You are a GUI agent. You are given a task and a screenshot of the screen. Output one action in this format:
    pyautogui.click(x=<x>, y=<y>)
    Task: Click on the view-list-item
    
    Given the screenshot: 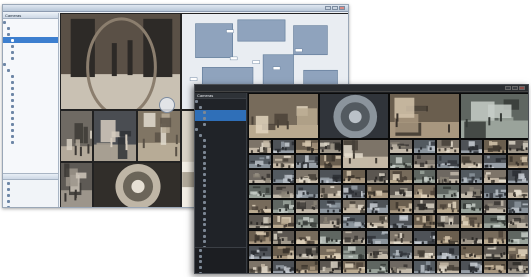 What is the action you would take?
    pyautogui.click(x=30, y=205)
    